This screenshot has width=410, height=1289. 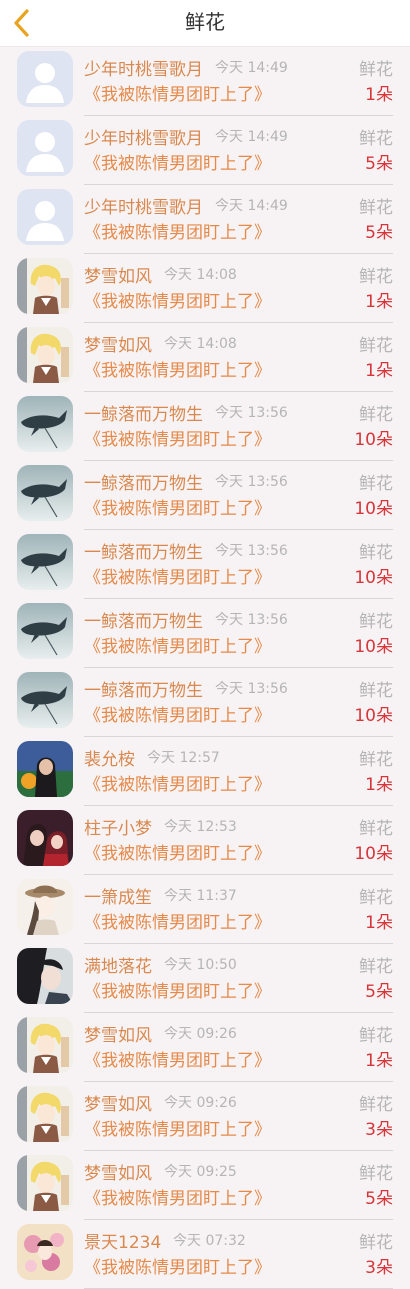 I want to click on list-item: 梦雪如风 今天 09:25 鲜花 《我被陈情男团盯上了》 5朵, so click(x=205, y=1185).